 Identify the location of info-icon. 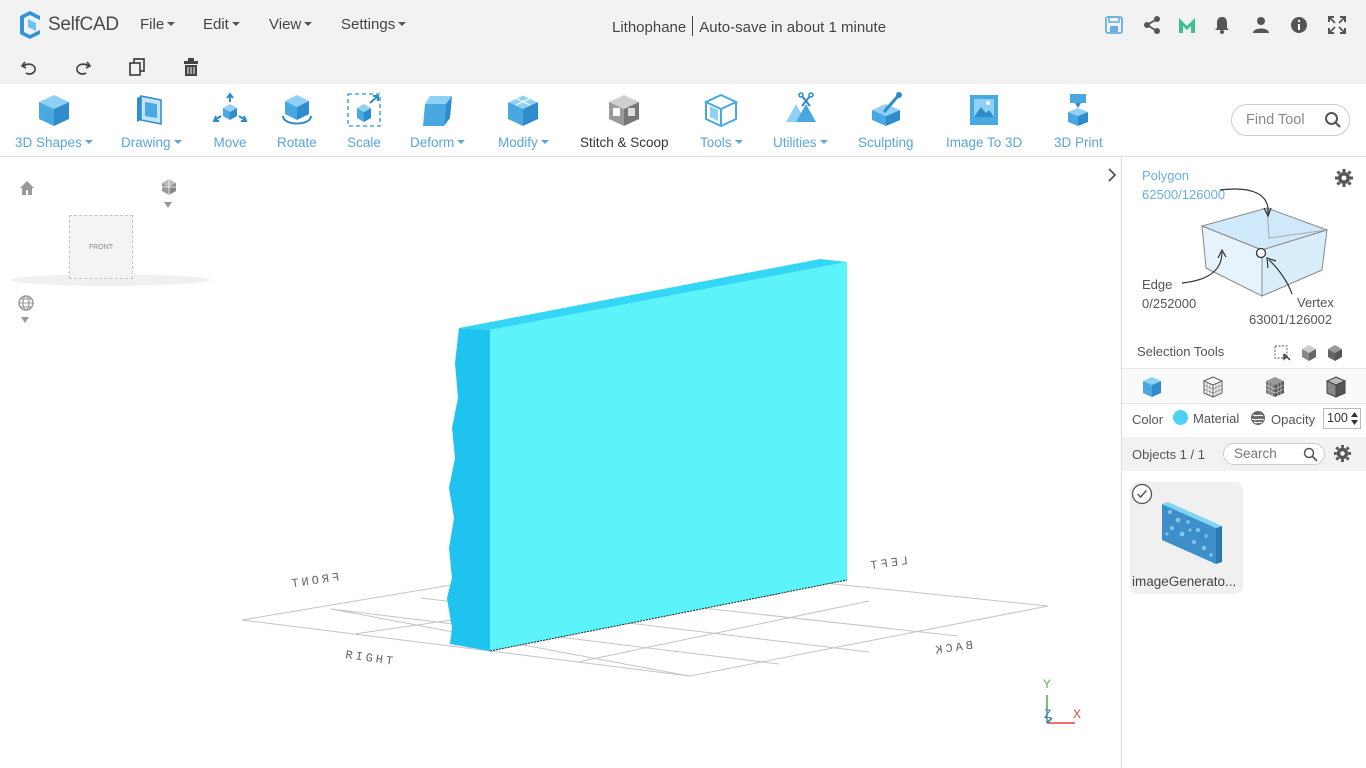
(1299, 25).